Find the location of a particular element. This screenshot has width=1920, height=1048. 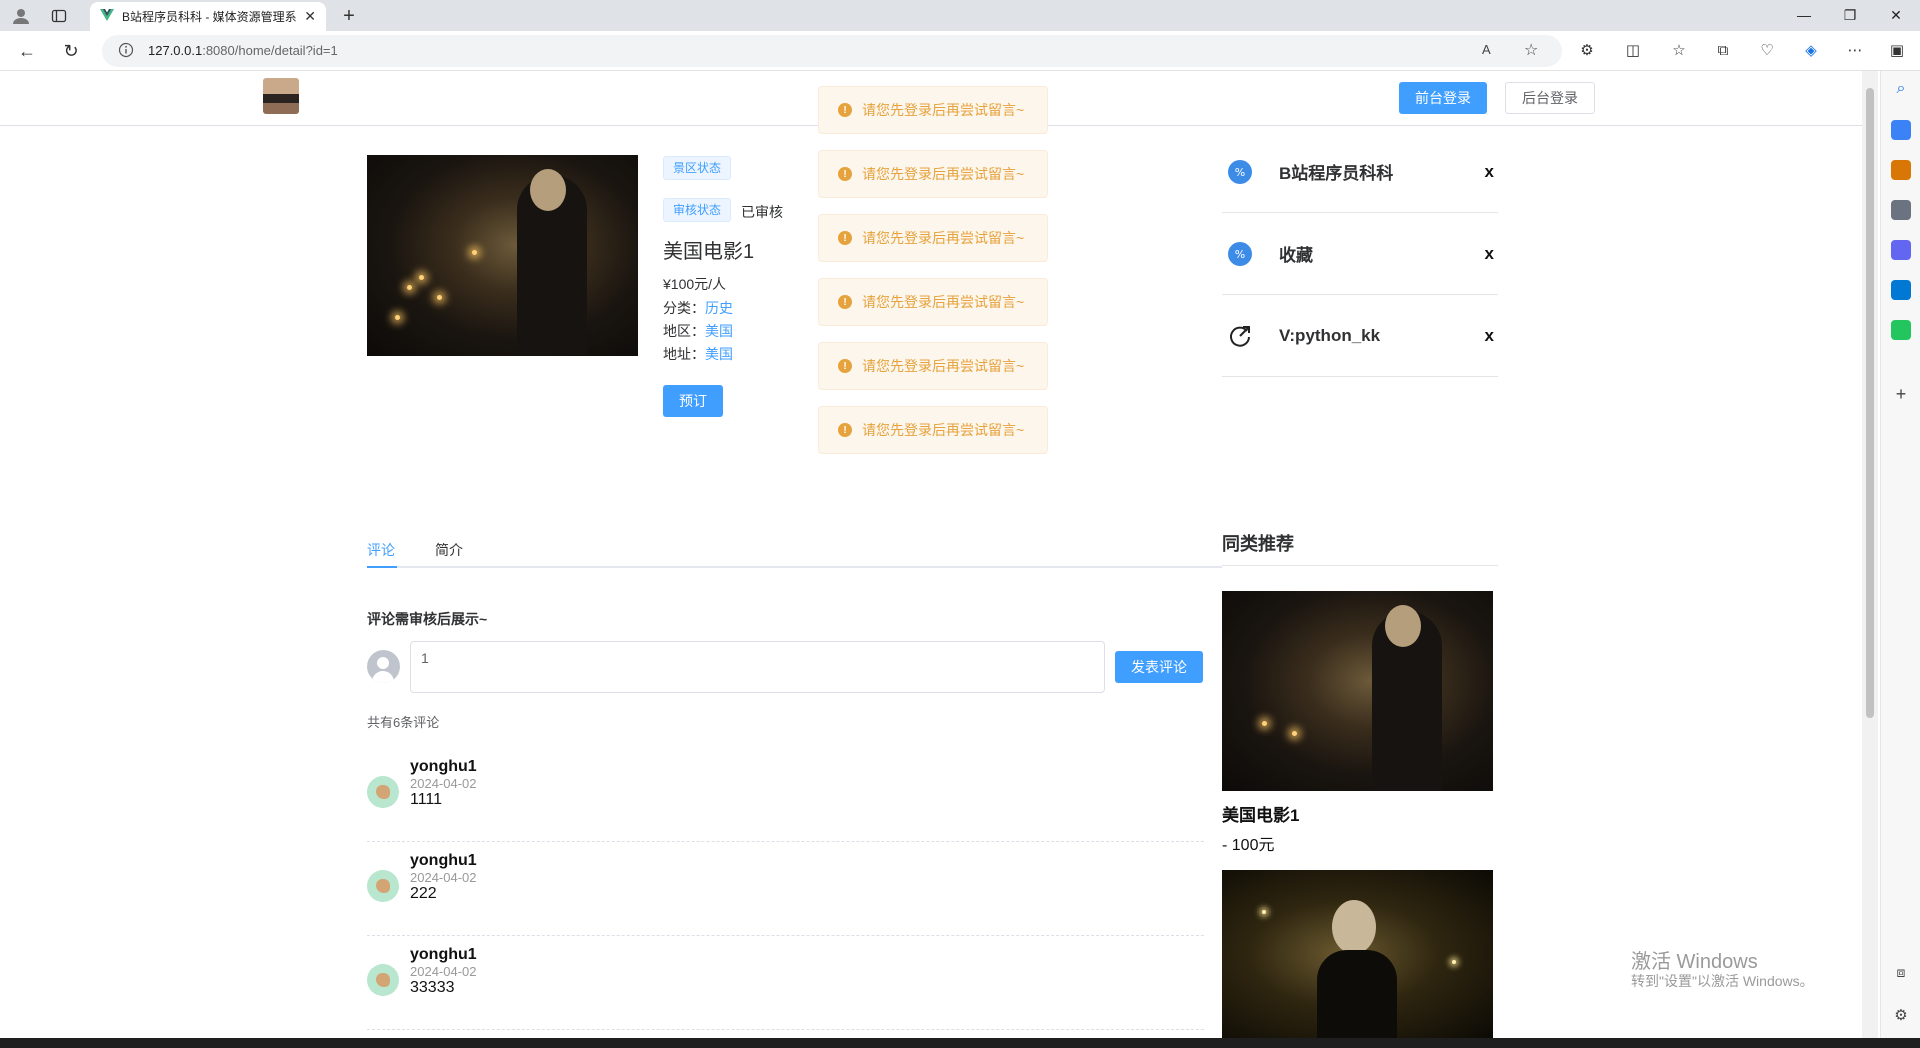

settings-gear-icon: ⚙ is located at coordinates (1901, 1016).